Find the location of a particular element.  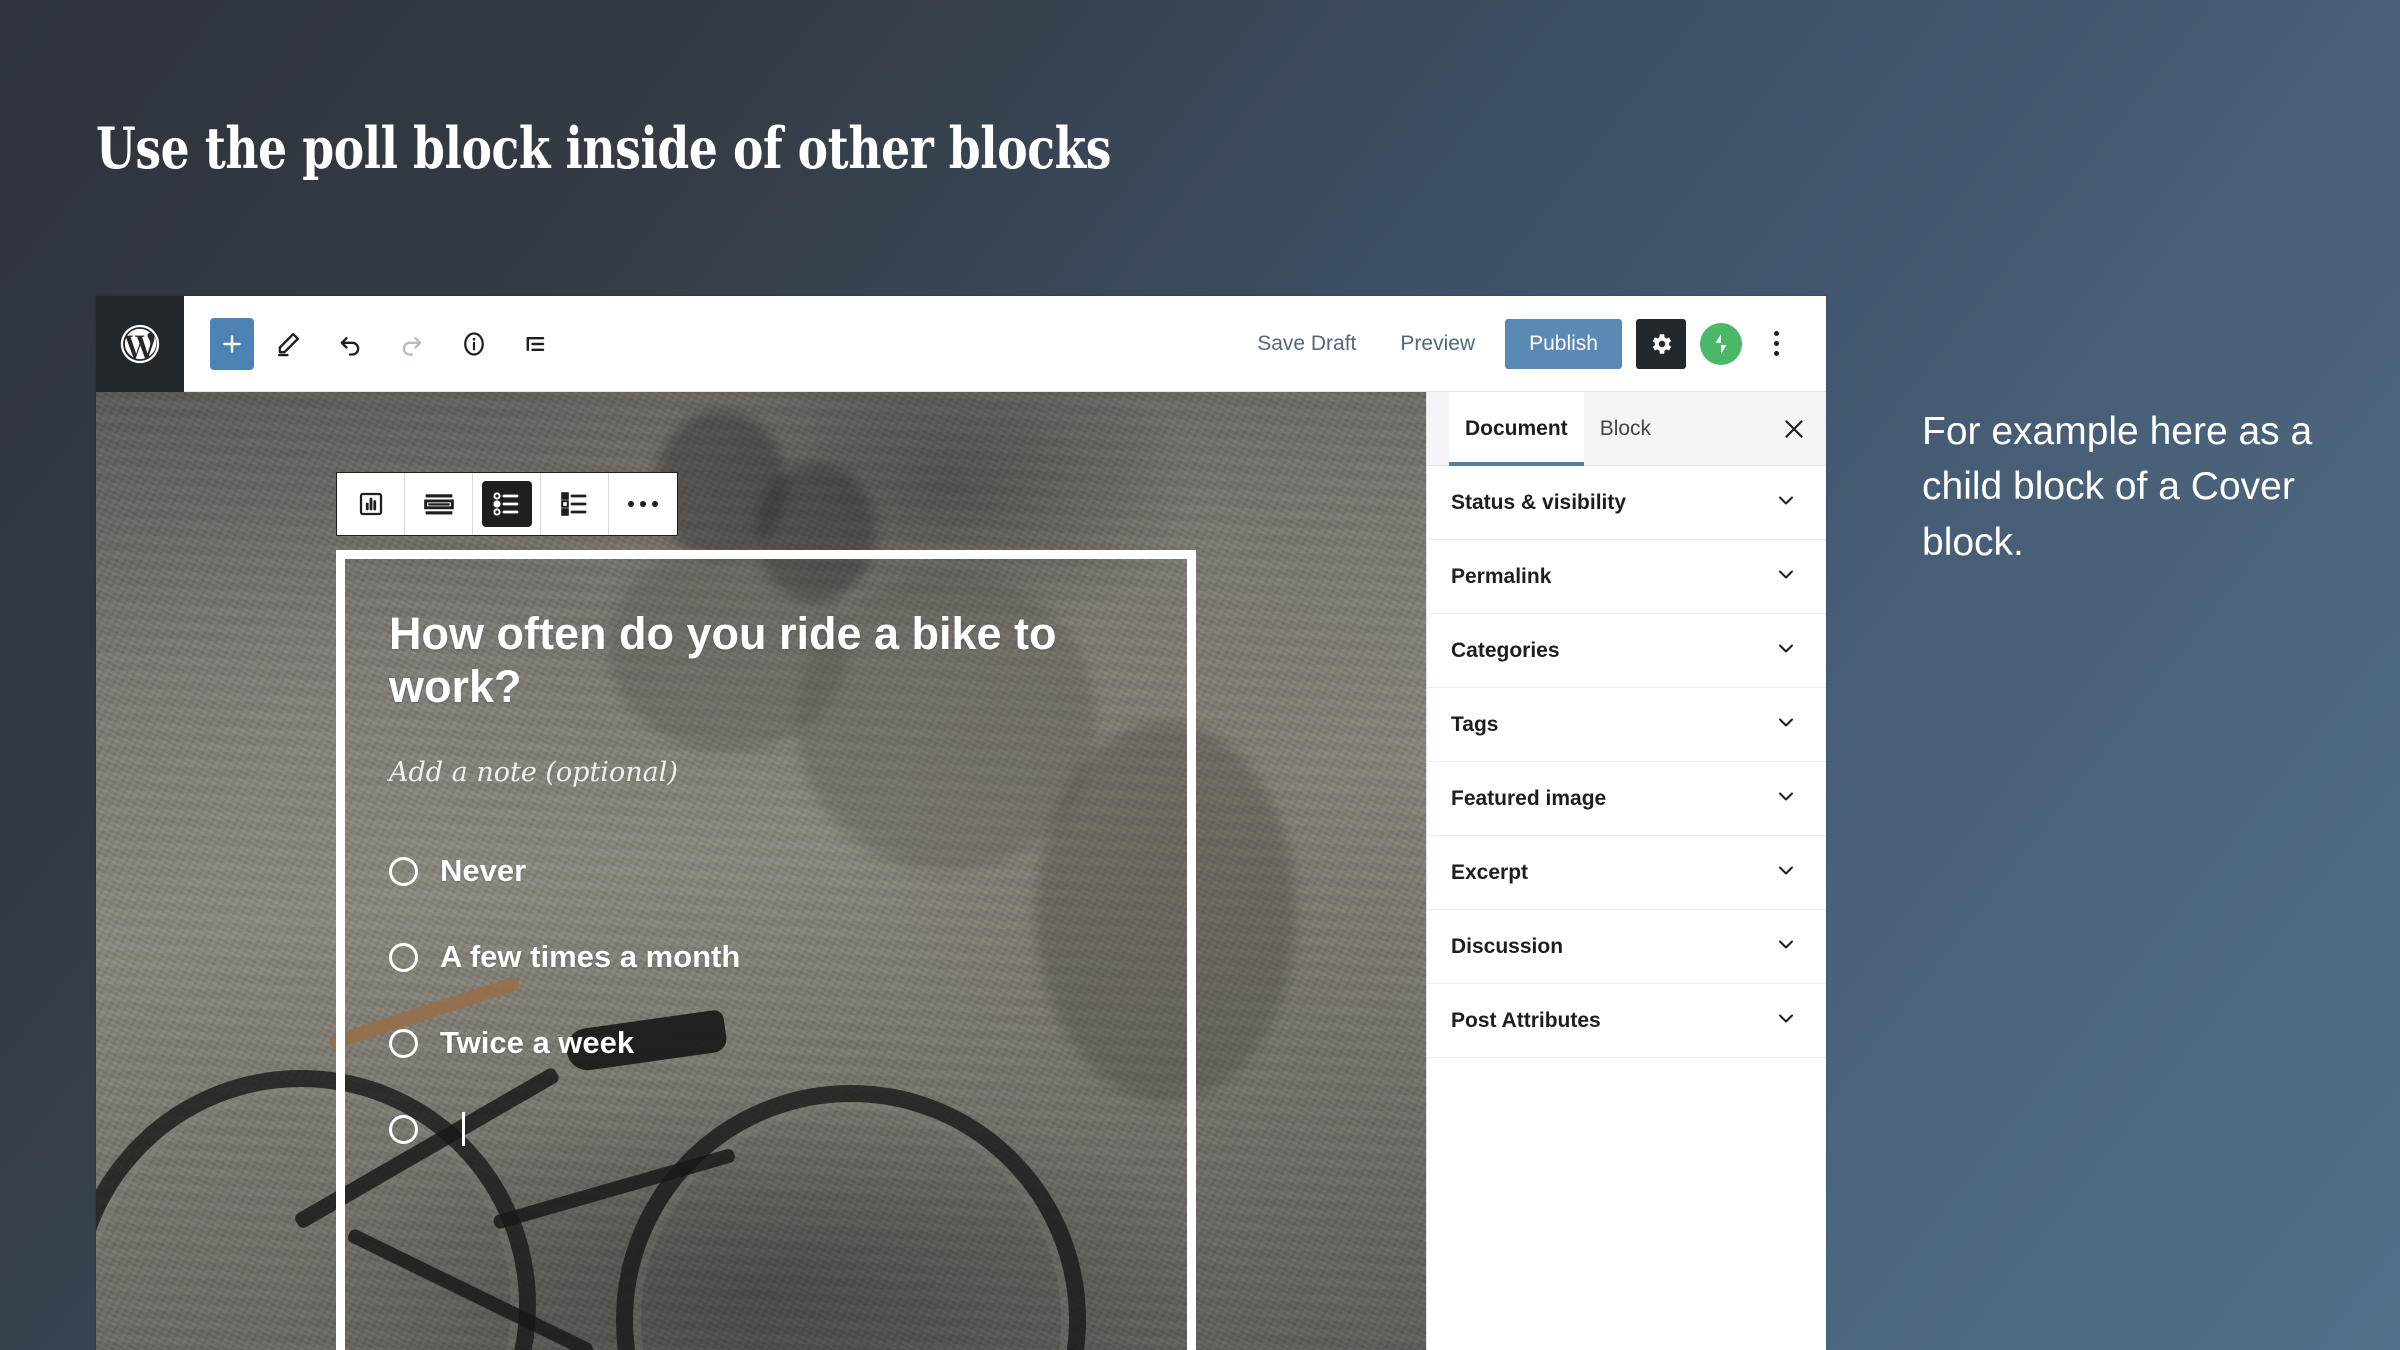

poll-option: Twice a week is located at coordinates (766, 1043).